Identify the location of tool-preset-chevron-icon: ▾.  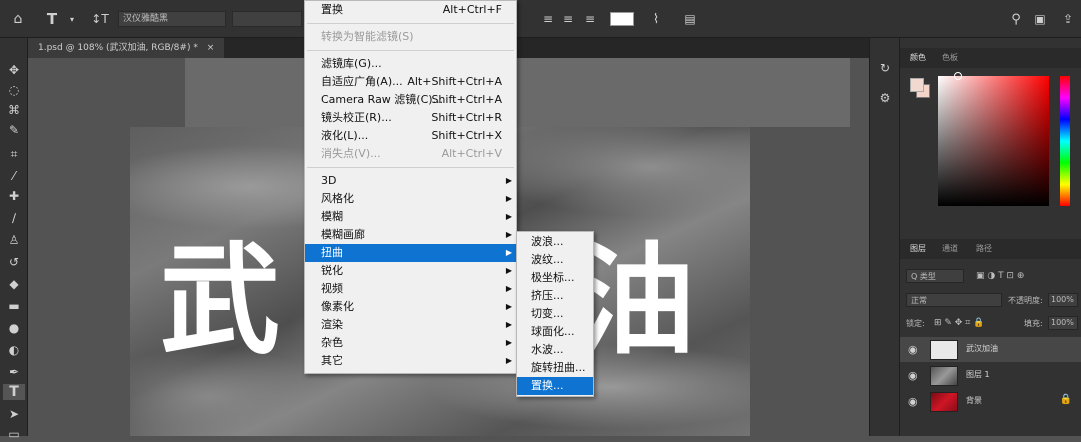
(72, 19).